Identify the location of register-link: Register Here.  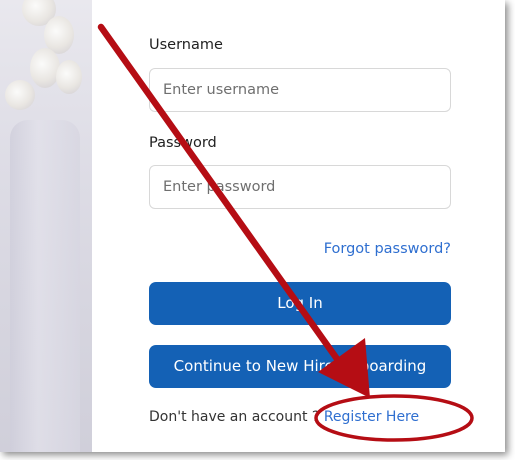
(371, 417).